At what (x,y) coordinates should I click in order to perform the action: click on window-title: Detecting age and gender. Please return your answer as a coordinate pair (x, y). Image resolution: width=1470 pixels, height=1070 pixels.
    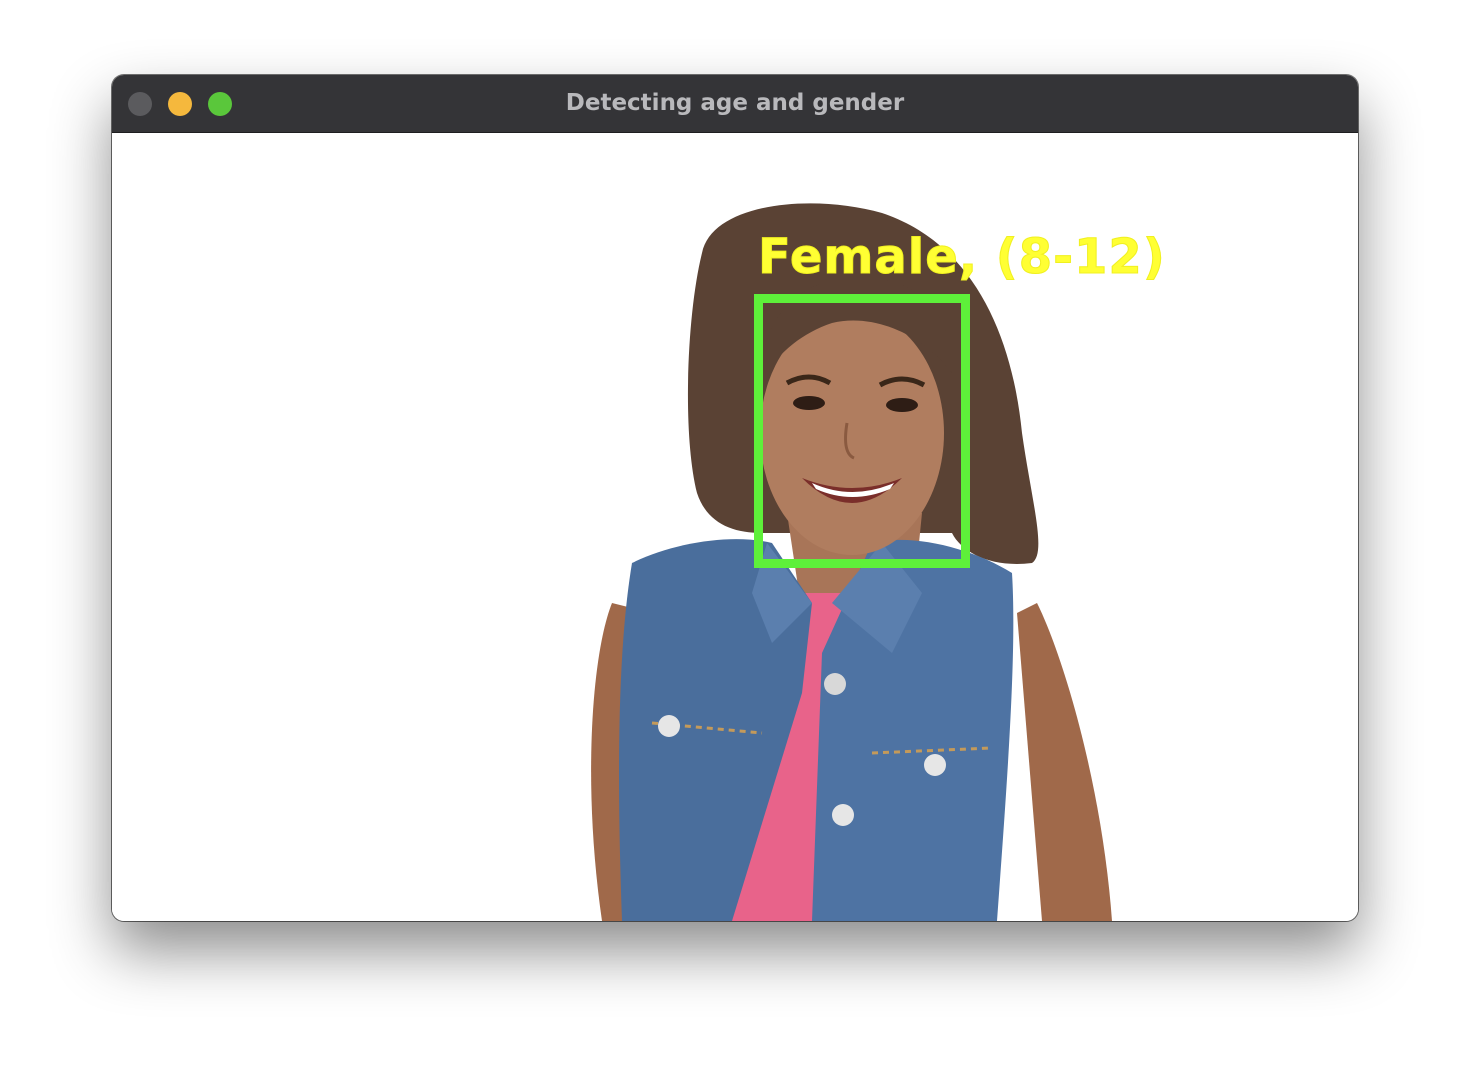
    Looking at the image, I should click on (735, 103).